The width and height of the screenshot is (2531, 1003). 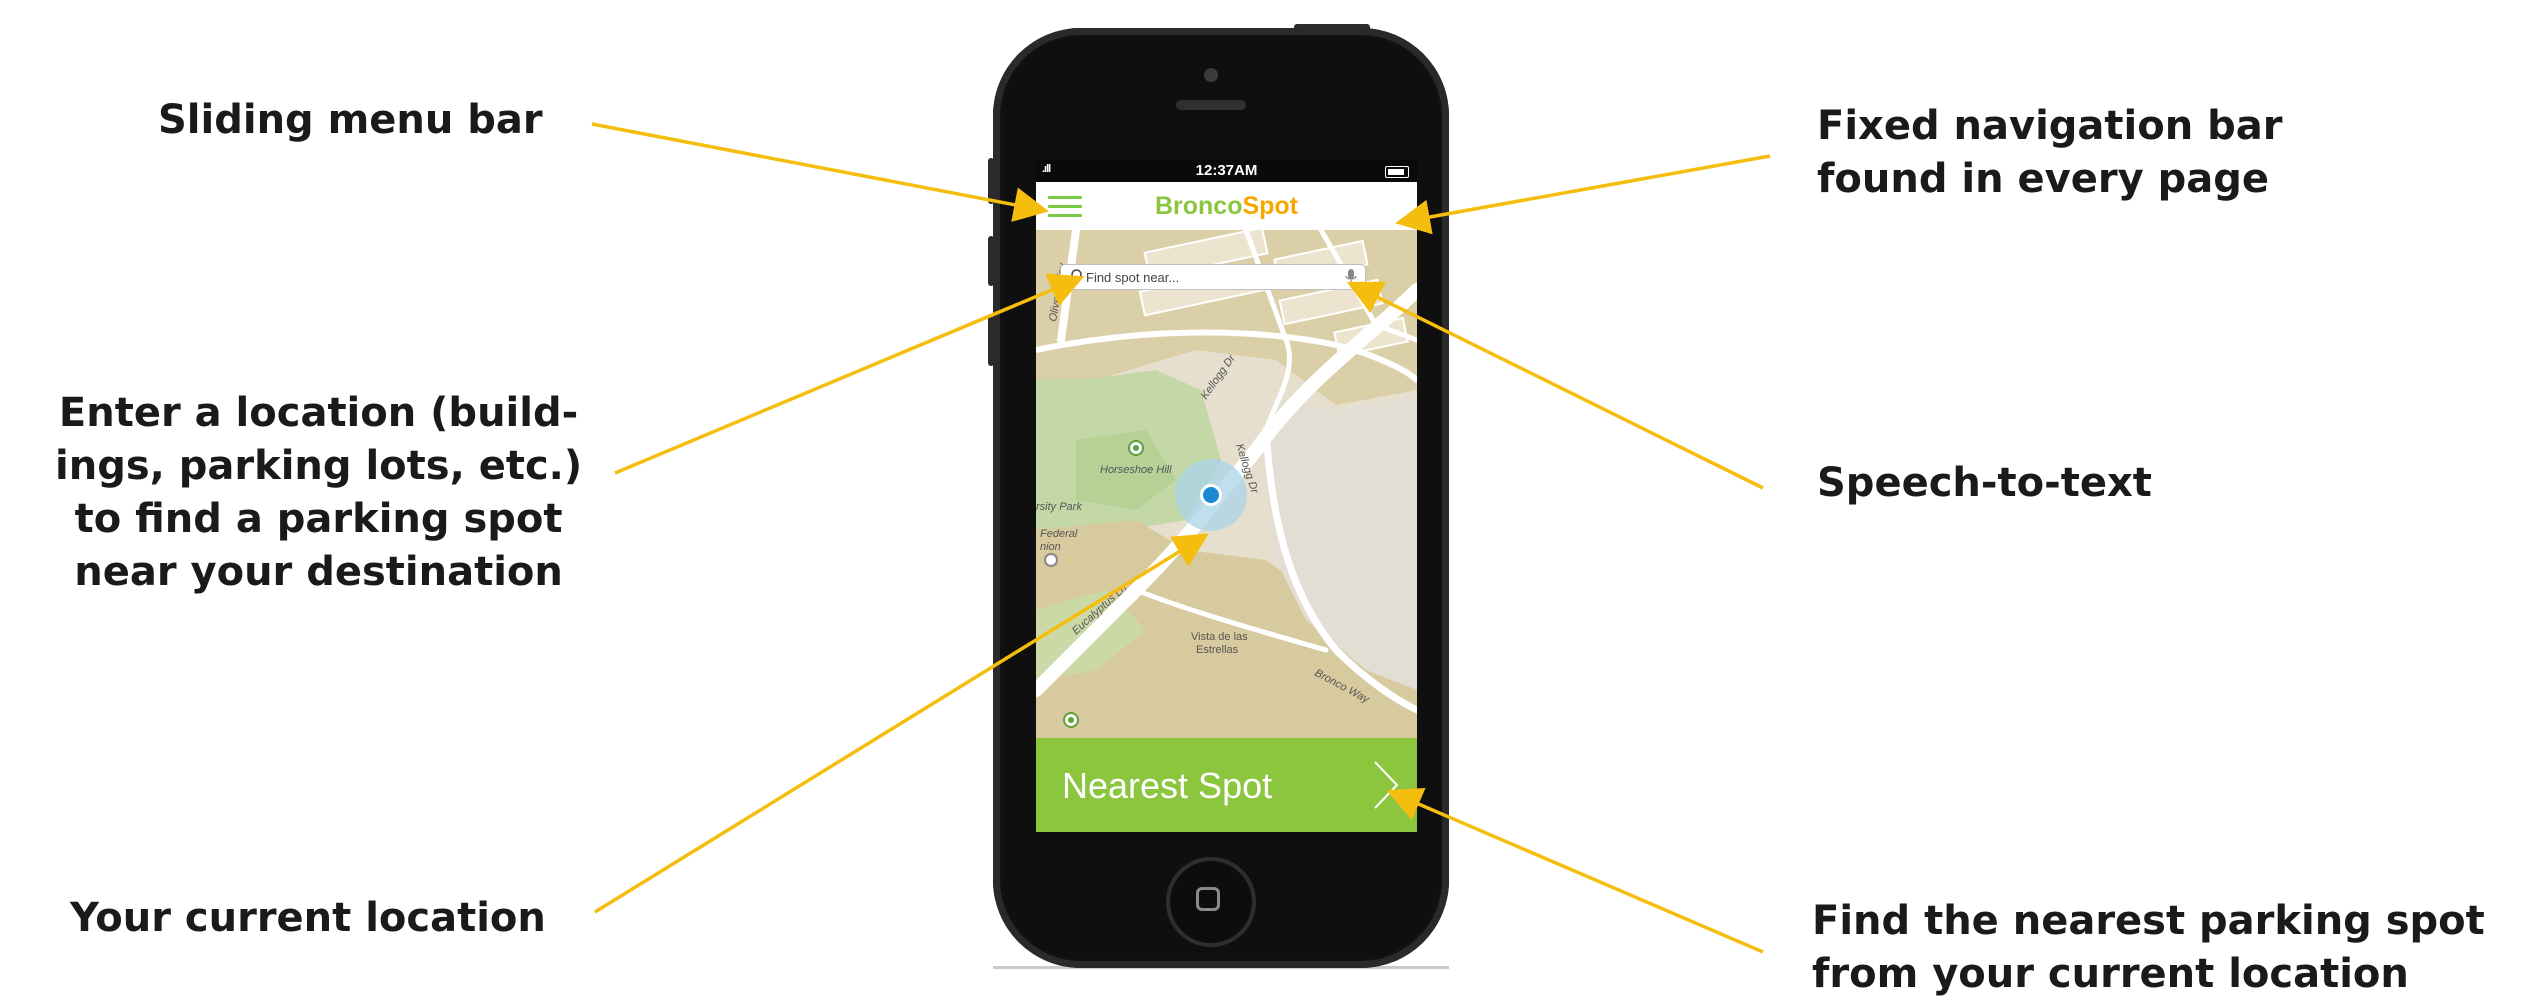 I want to click on arrow-nav-bar, so click(x=1583, y=194).